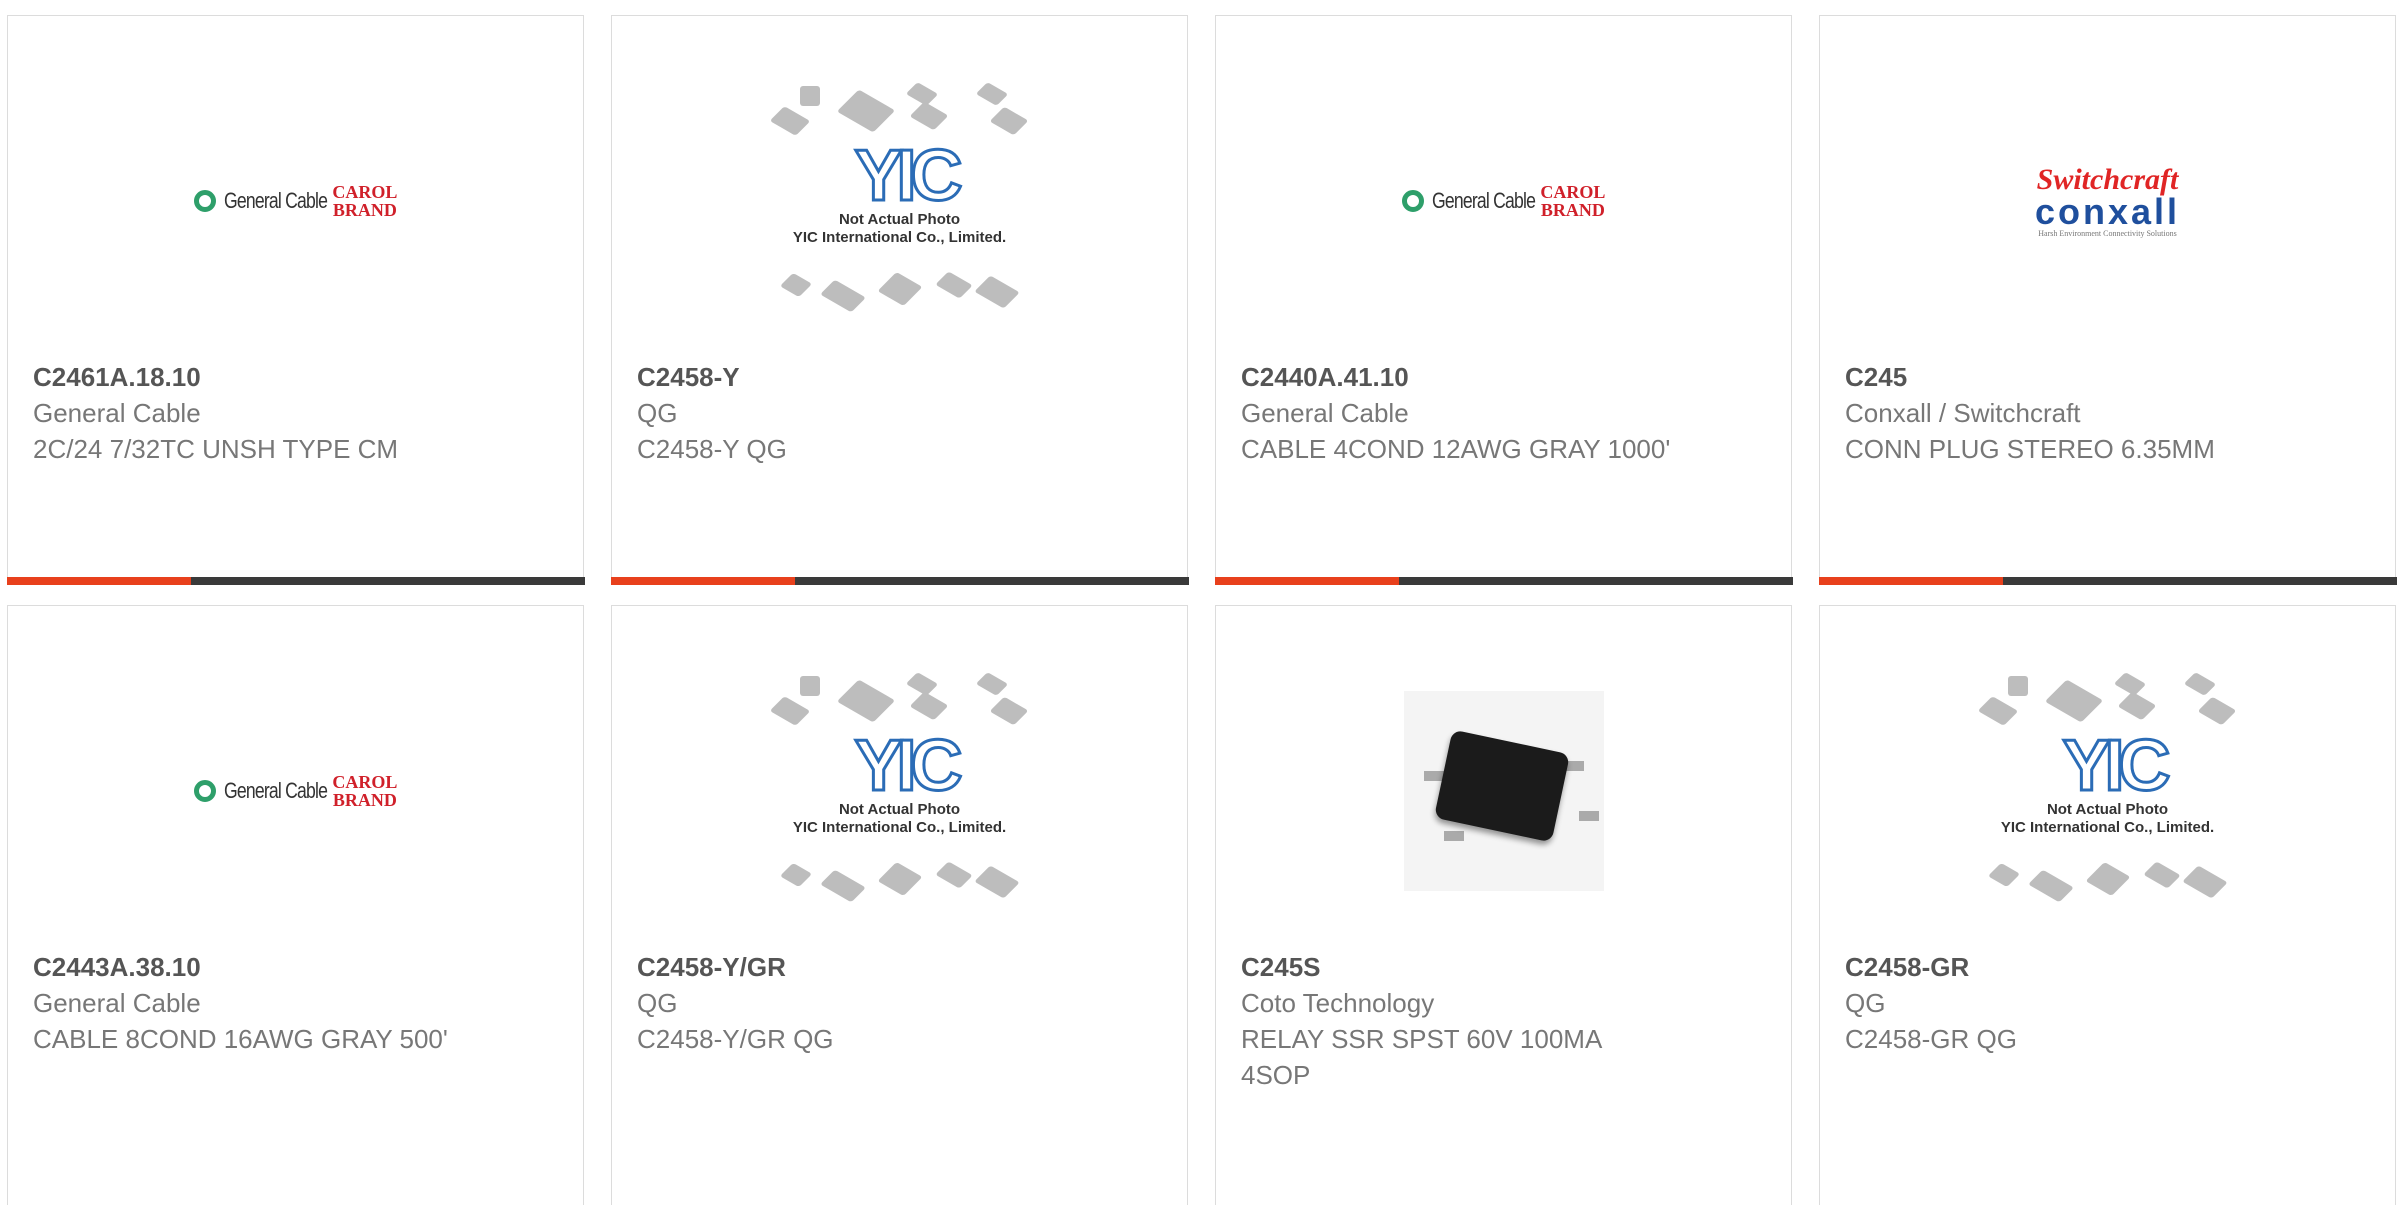 The height and width of the screenshot is (1205, 2400). What do you see at coordinates (1506, 967) in the screenshot?
I see `part-number: C245S` at bounding box center [1506, 967].